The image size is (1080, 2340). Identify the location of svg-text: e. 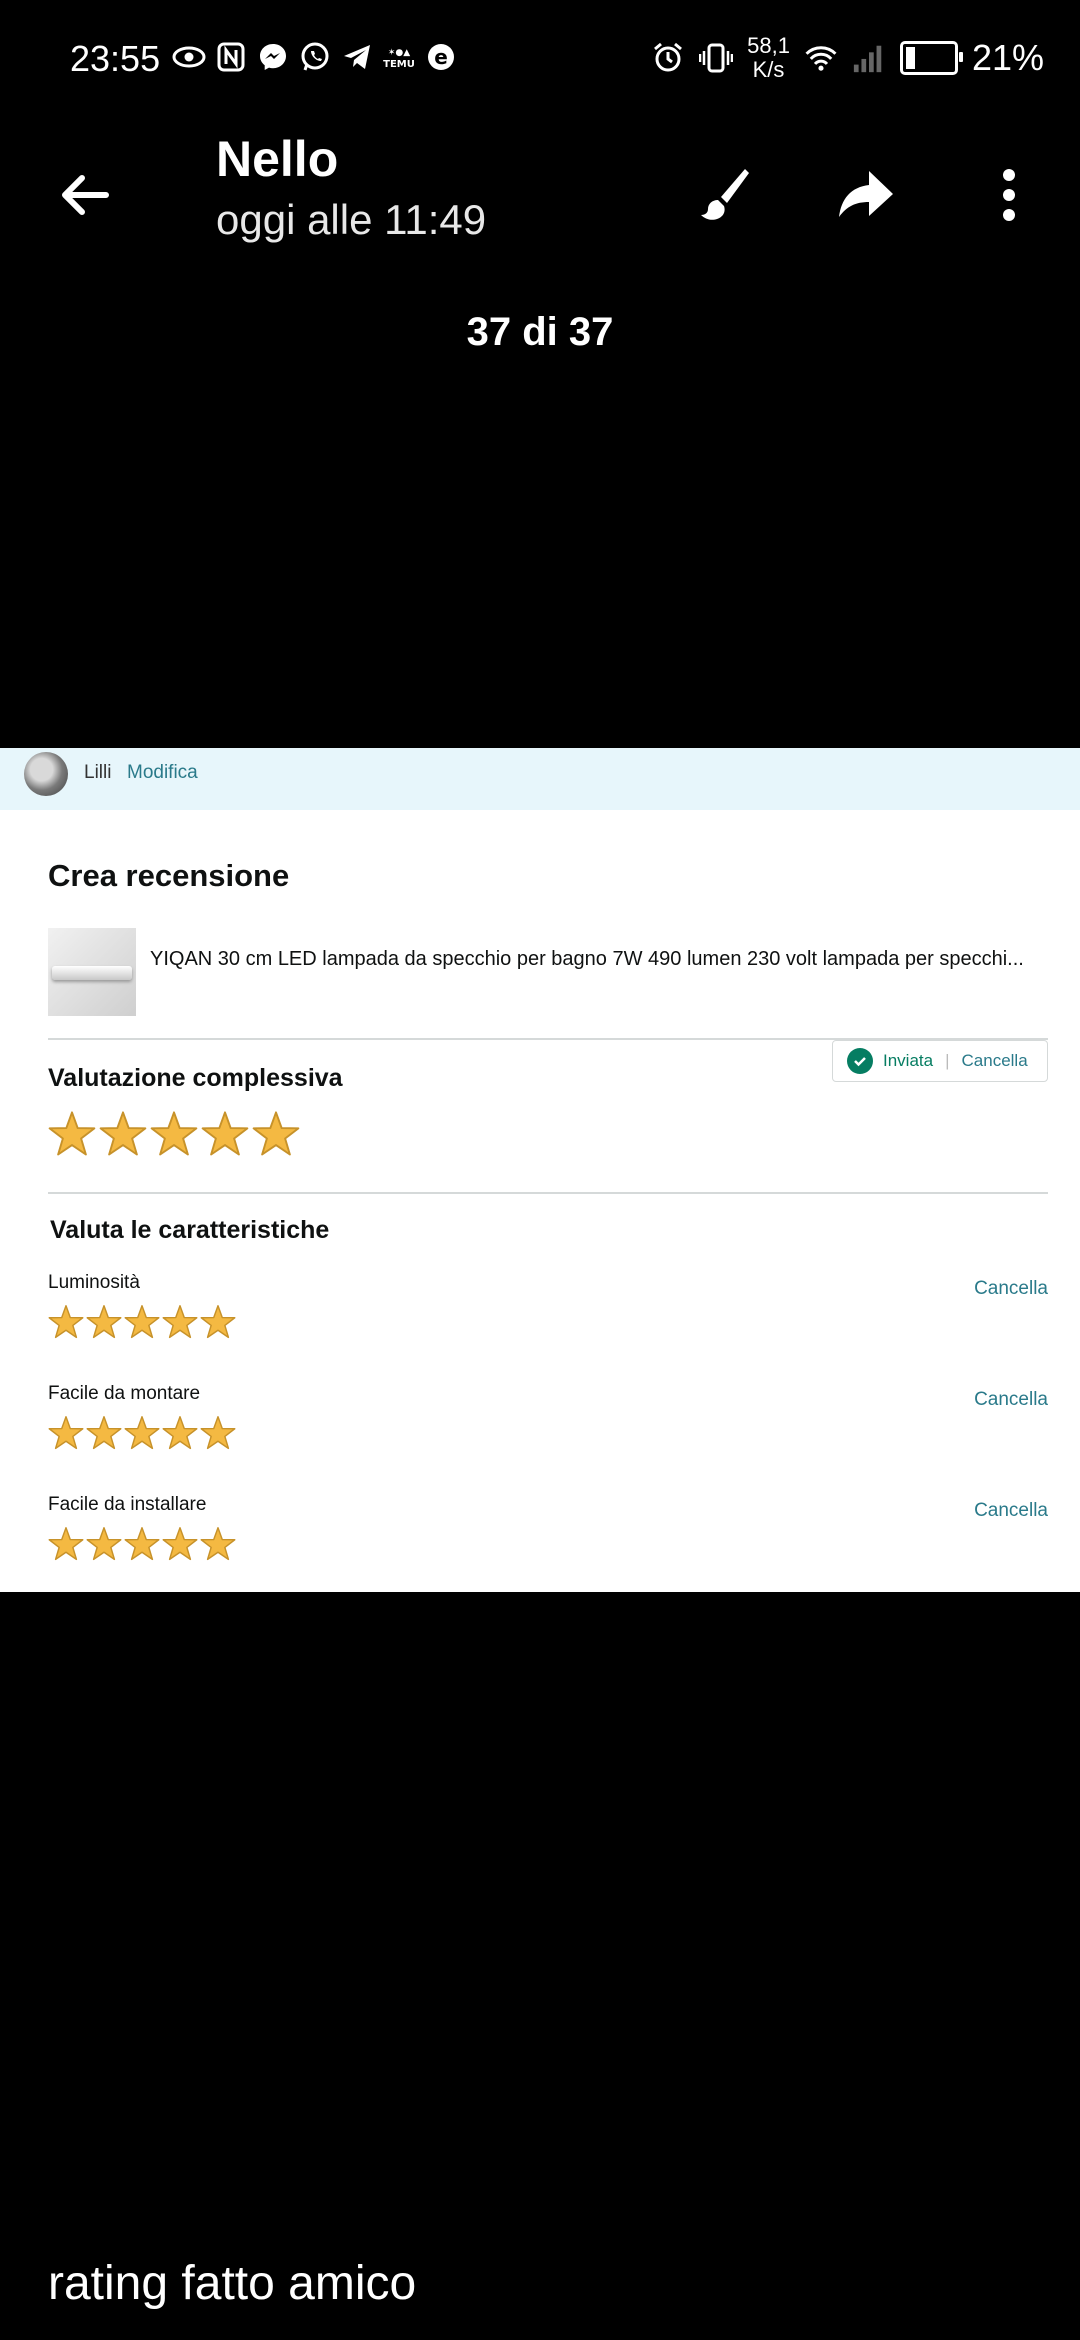
(441, 57).